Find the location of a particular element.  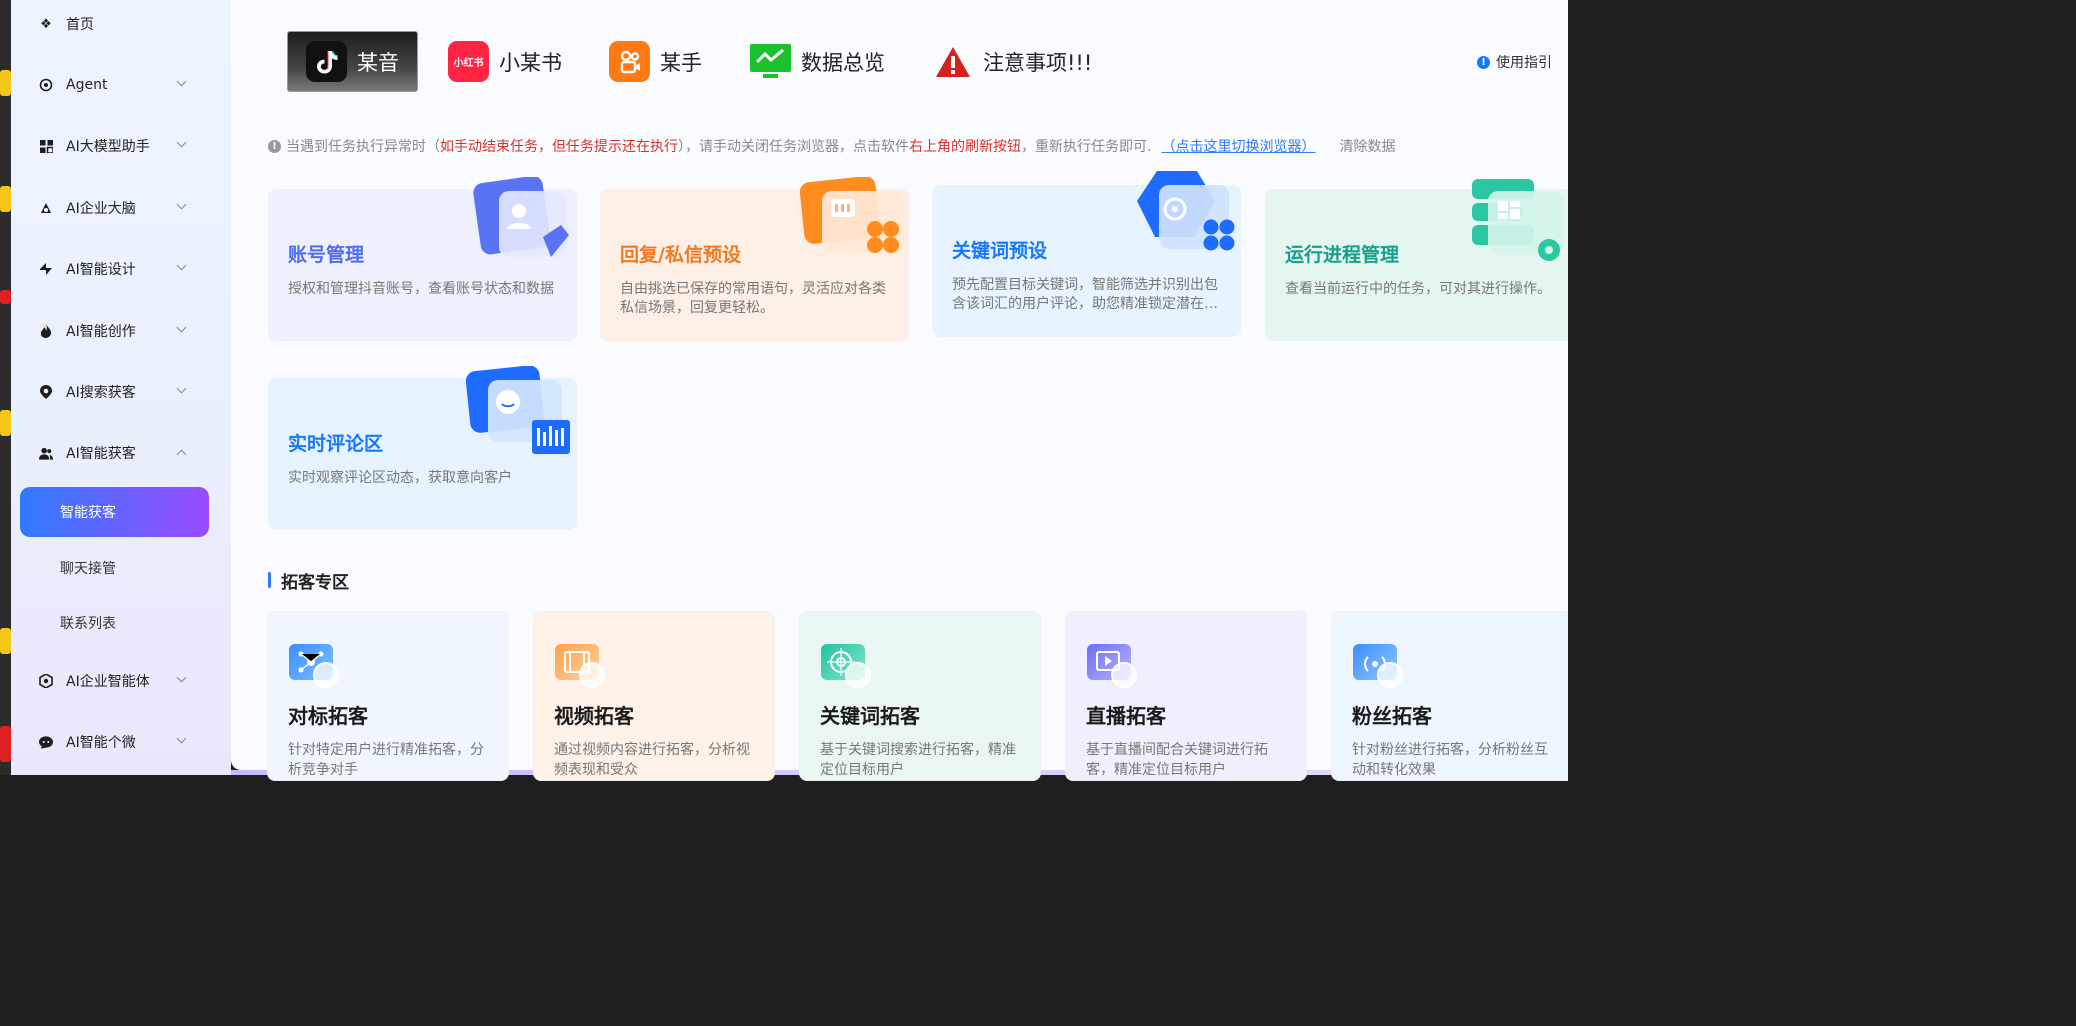

card-title: 粉丝拓客 is located at coordinates (1392, 716).